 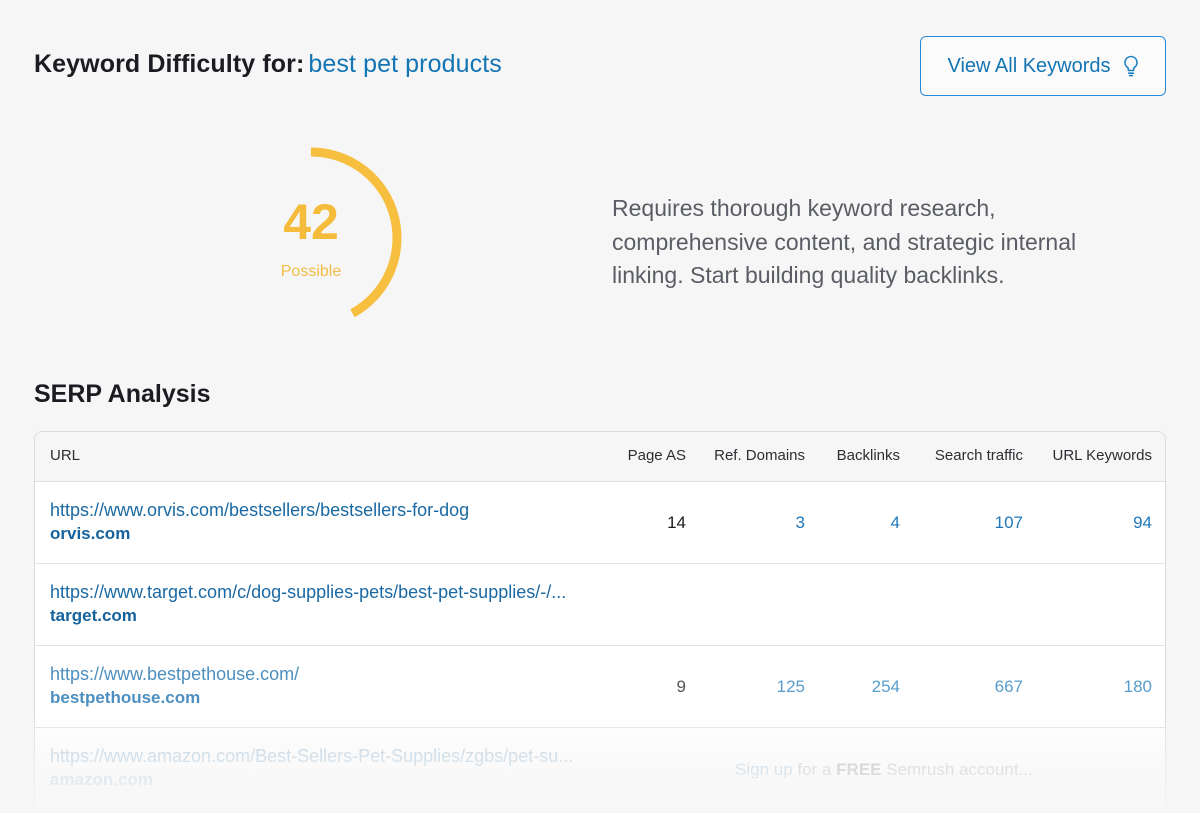 I want to click on difficulty-gauge: 42 Possible, so click(x=315, y=242).